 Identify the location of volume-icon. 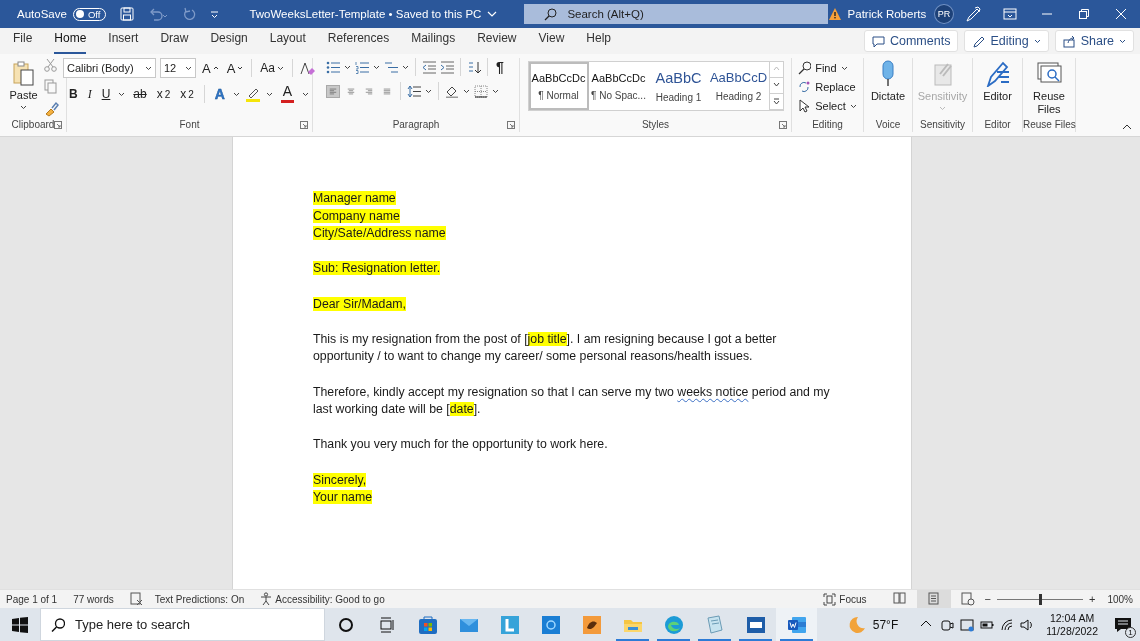
(1027, 624).